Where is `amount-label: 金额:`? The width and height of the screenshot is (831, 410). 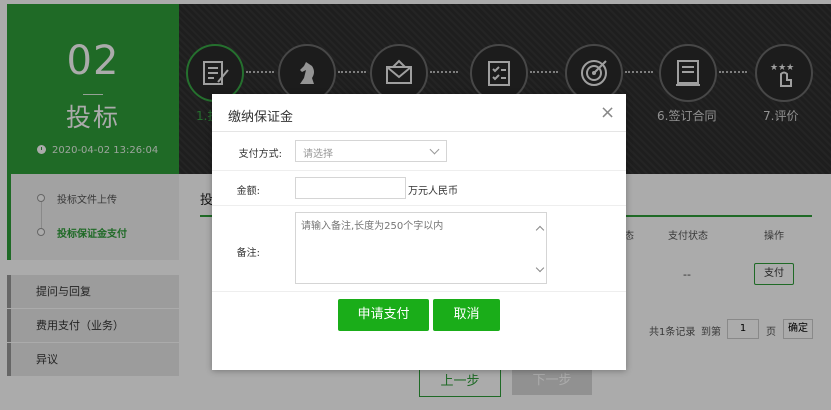
amount-label: 金额: is located at coordinates (248, 191).